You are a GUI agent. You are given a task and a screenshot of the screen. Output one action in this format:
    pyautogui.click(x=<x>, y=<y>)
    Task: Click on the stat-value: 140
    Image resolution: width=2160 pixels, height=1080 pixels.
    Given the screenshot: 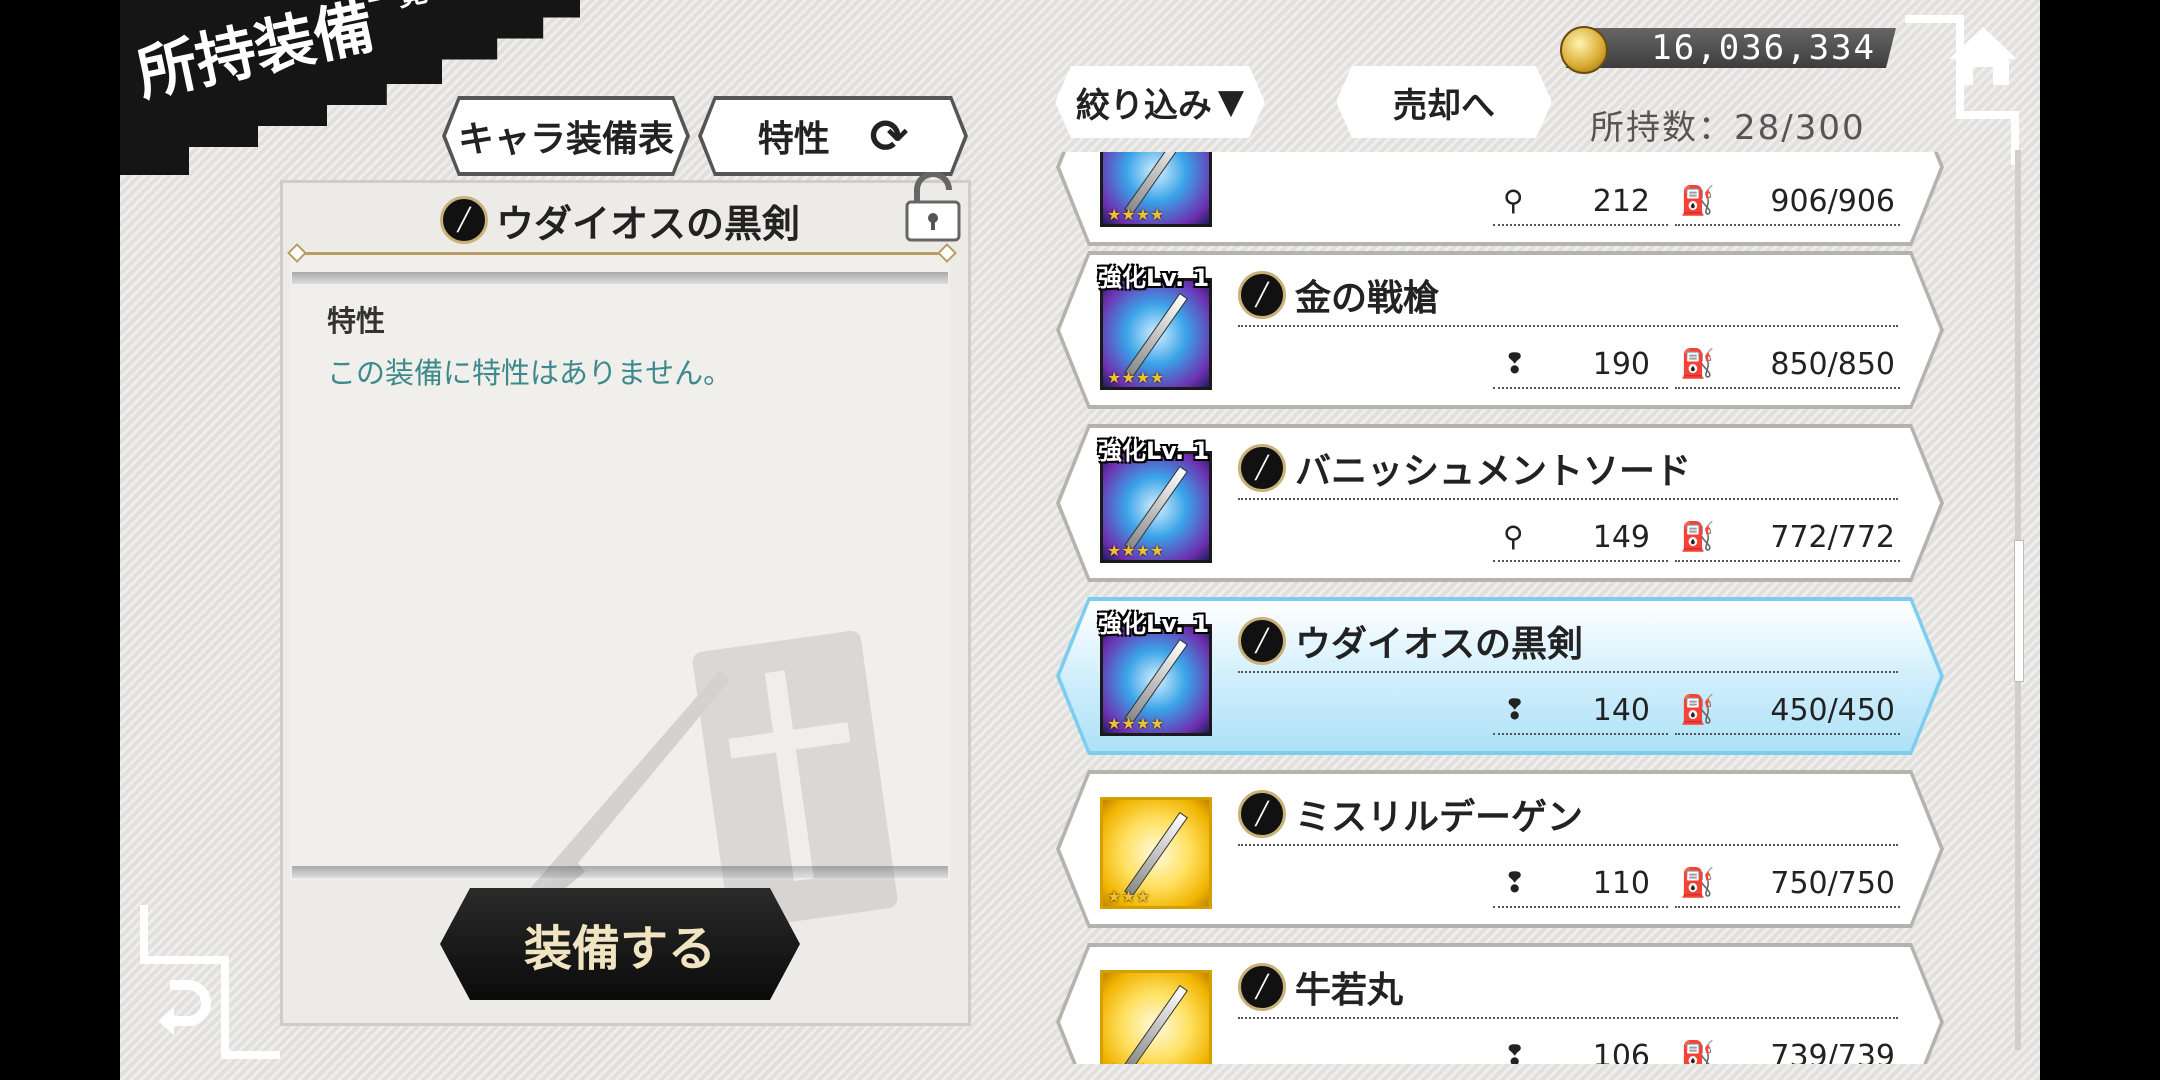 What is the action you would take?
    pyautogui.click(x=1621, y=710)
    